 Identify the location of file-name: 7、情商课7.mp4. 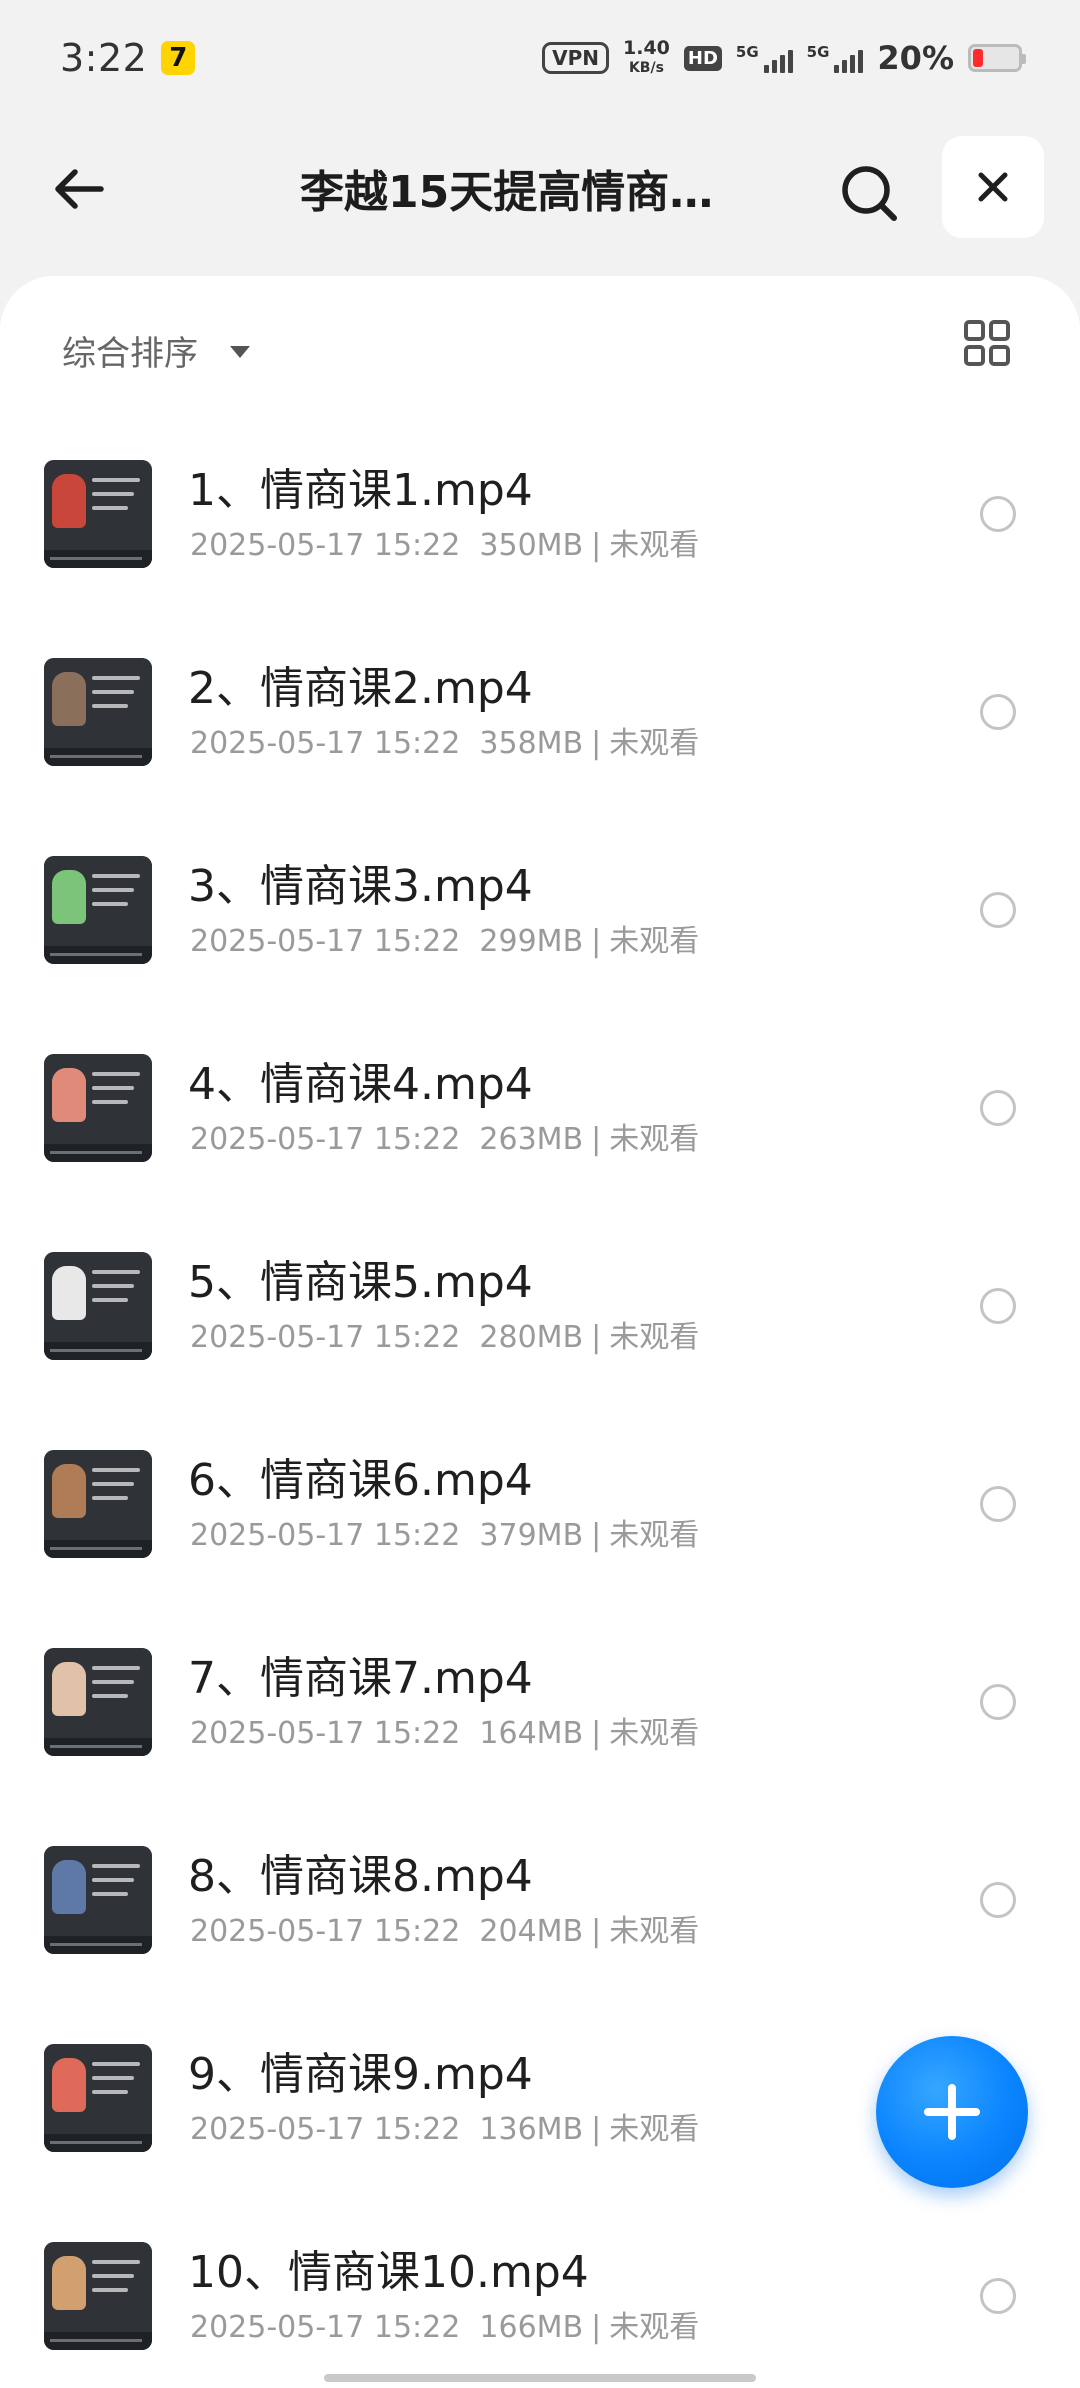
(360, 1678).